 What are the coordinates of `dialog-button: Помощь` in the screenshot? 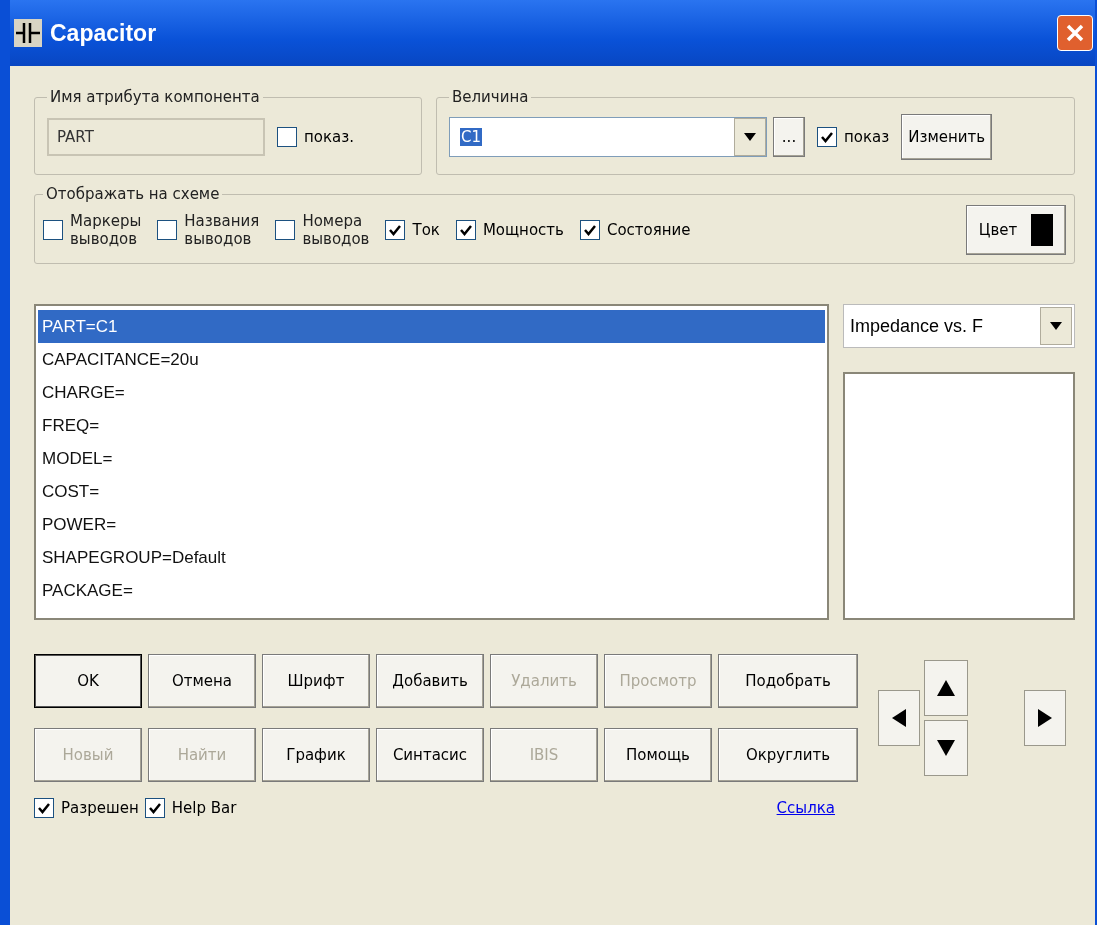 It's located at (658, 755).